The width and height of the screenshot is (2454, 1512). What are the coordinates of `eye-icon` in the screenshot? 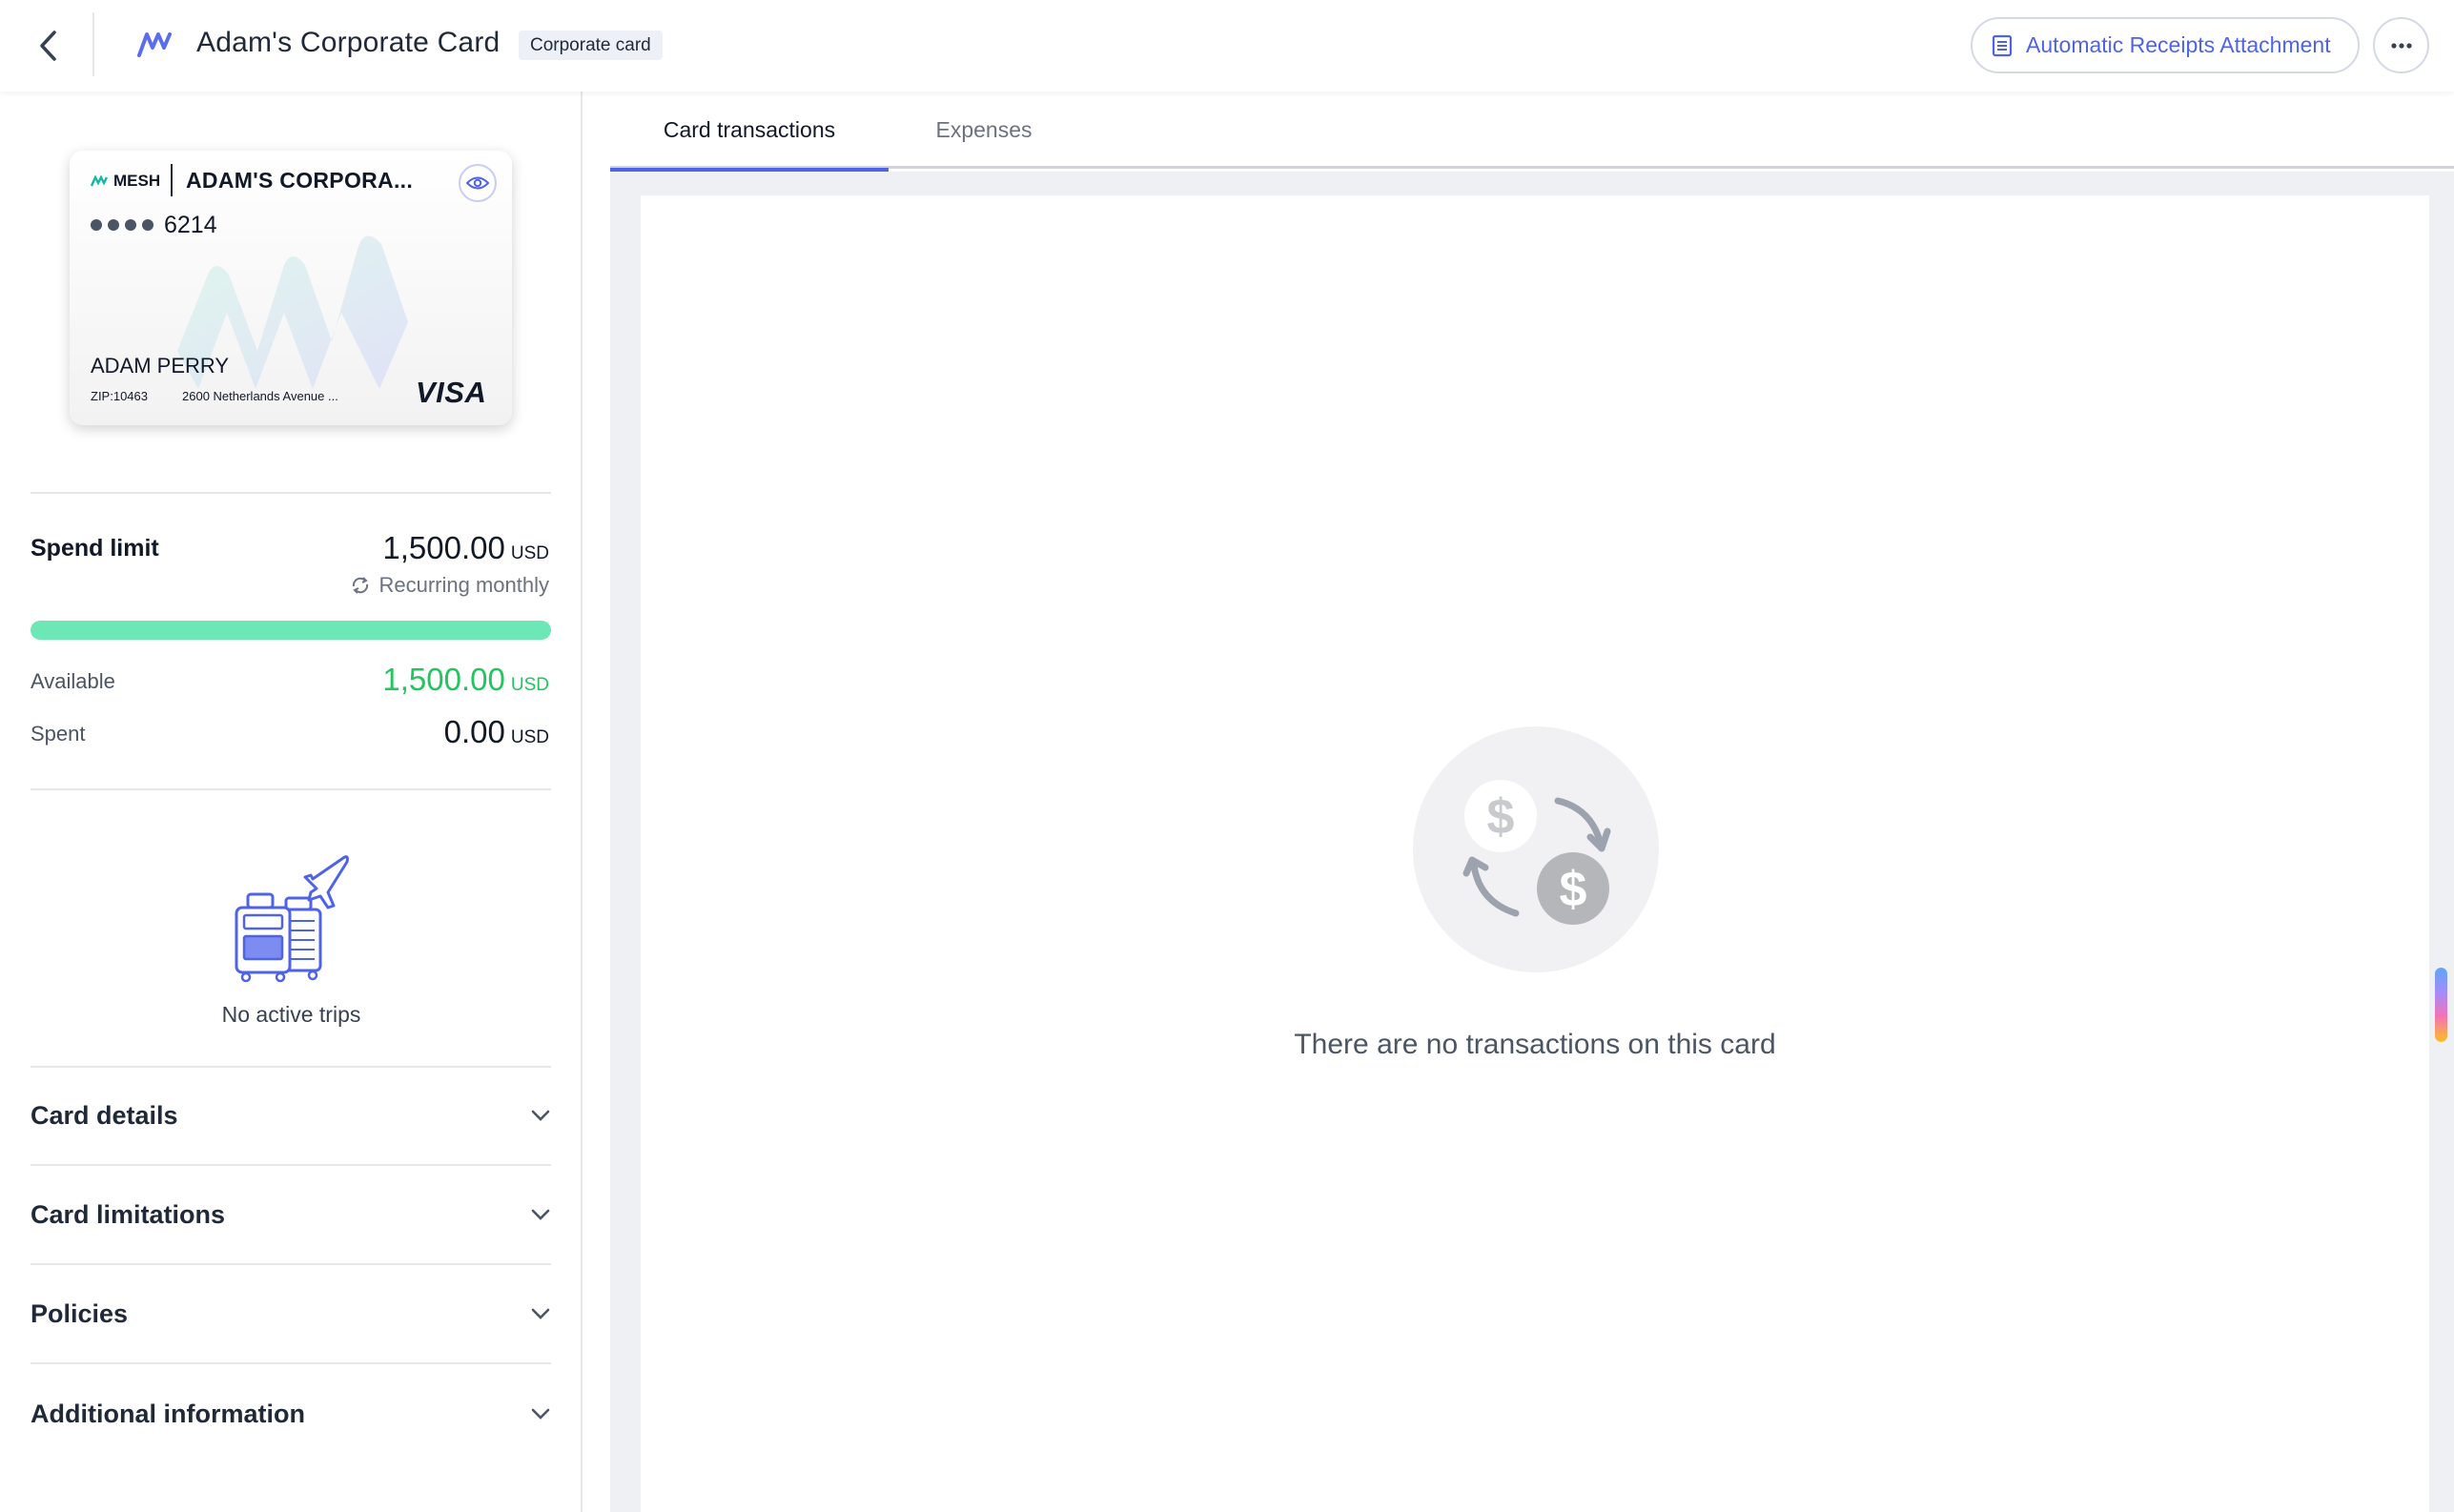 It's located at (477, 183).